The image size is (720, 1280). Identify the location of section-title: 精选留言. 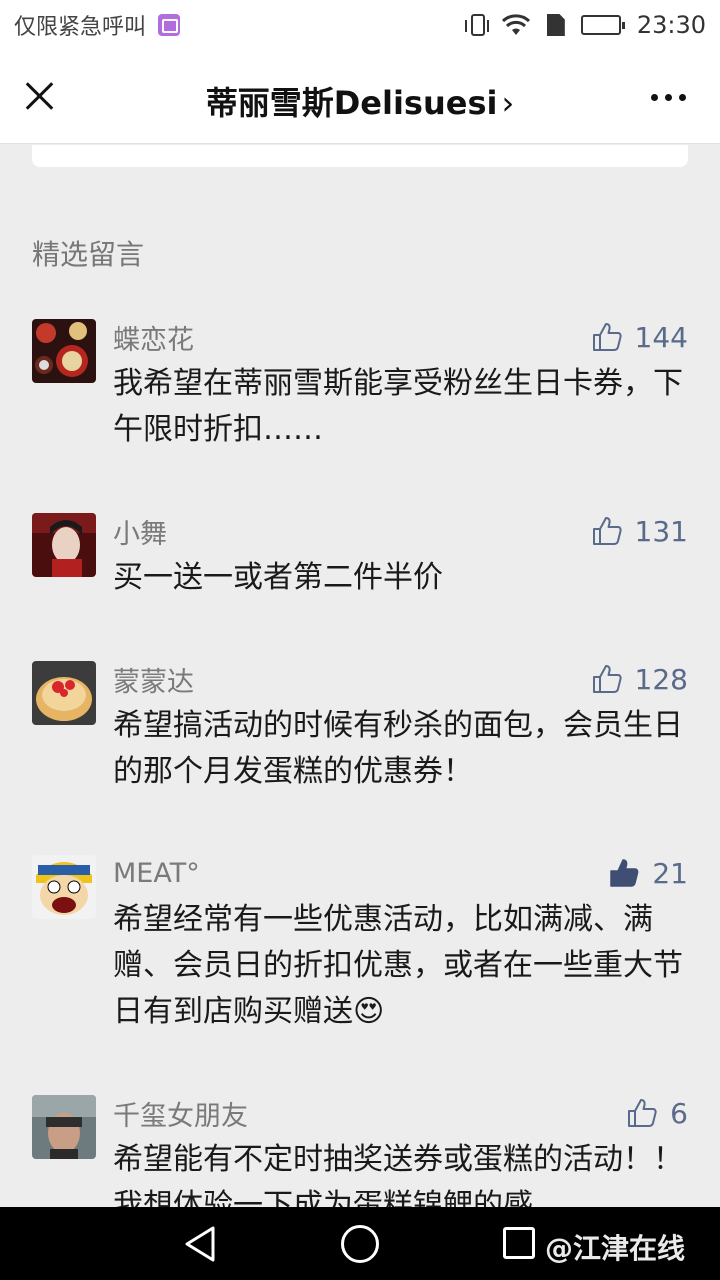
(88, 254).